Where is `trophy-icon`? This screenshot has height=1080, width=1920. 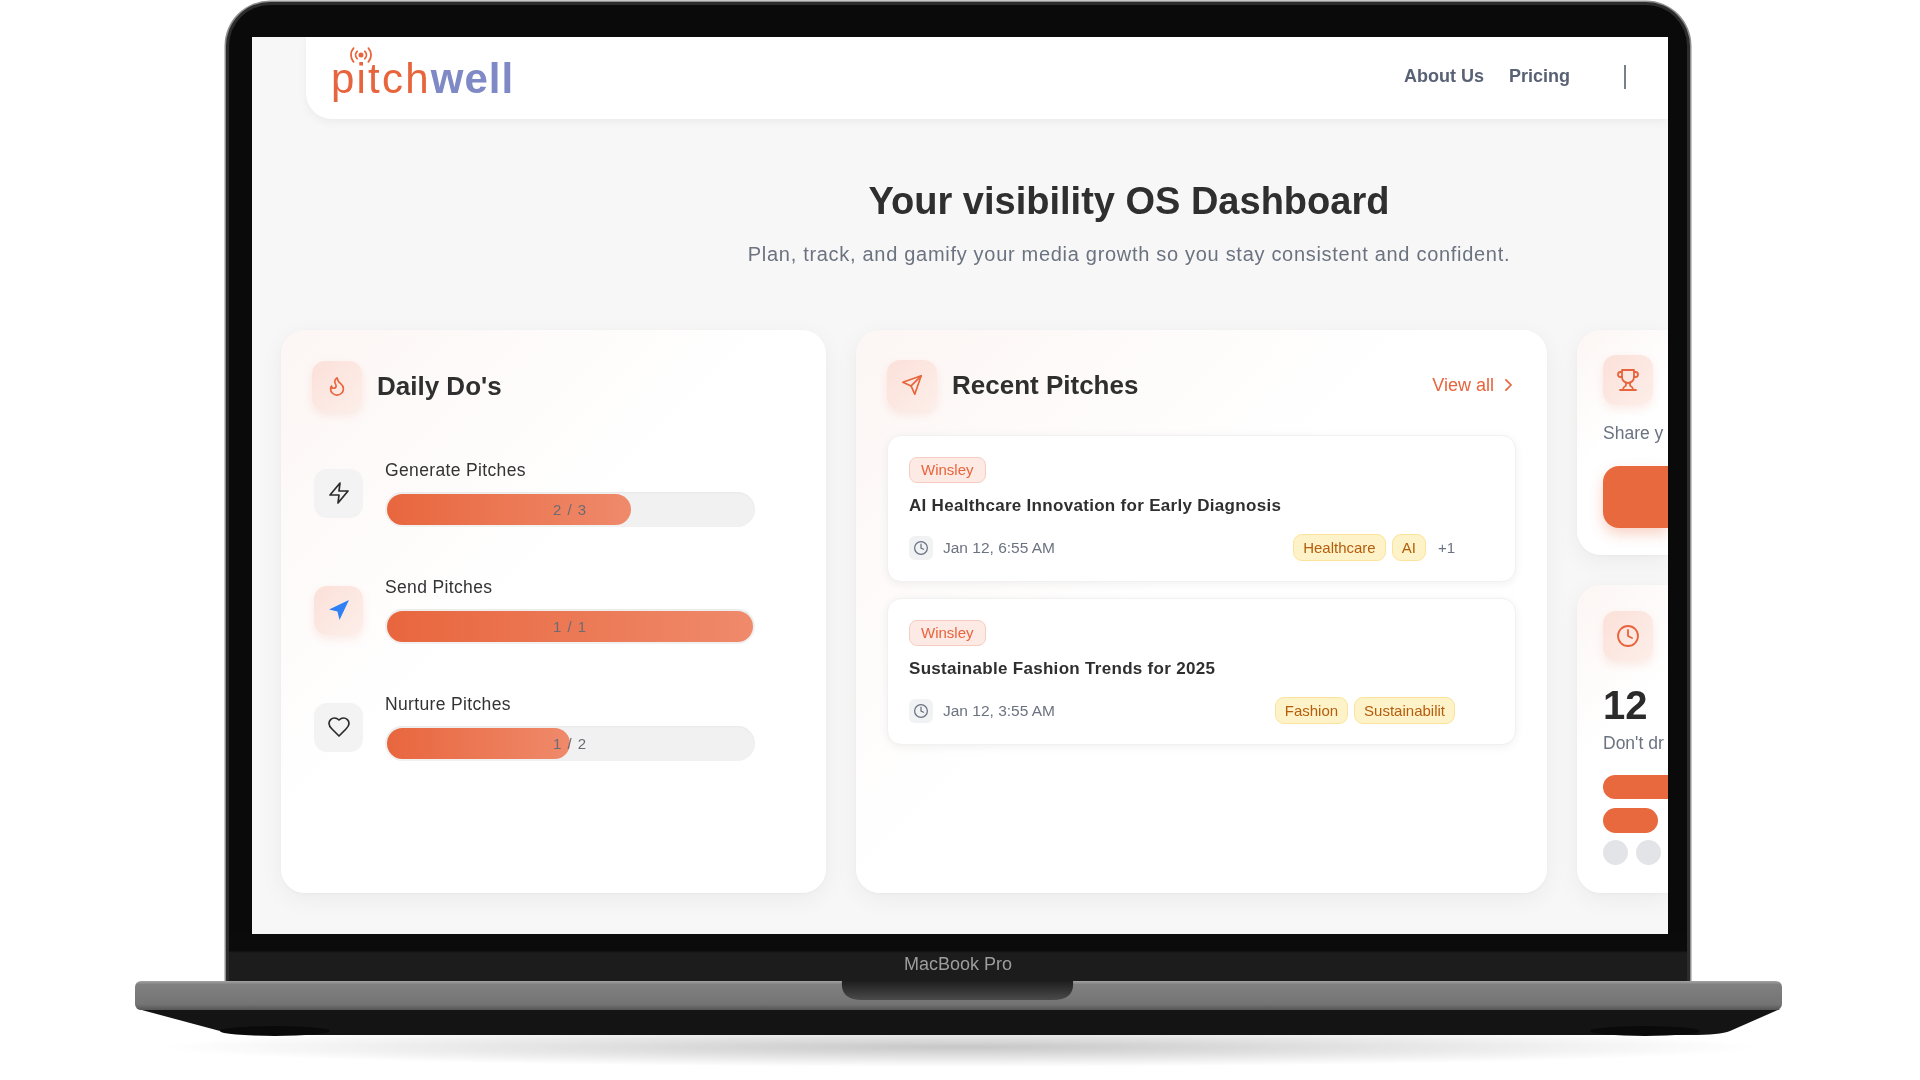
trophy-icon is located at coordinates (1628, 380).